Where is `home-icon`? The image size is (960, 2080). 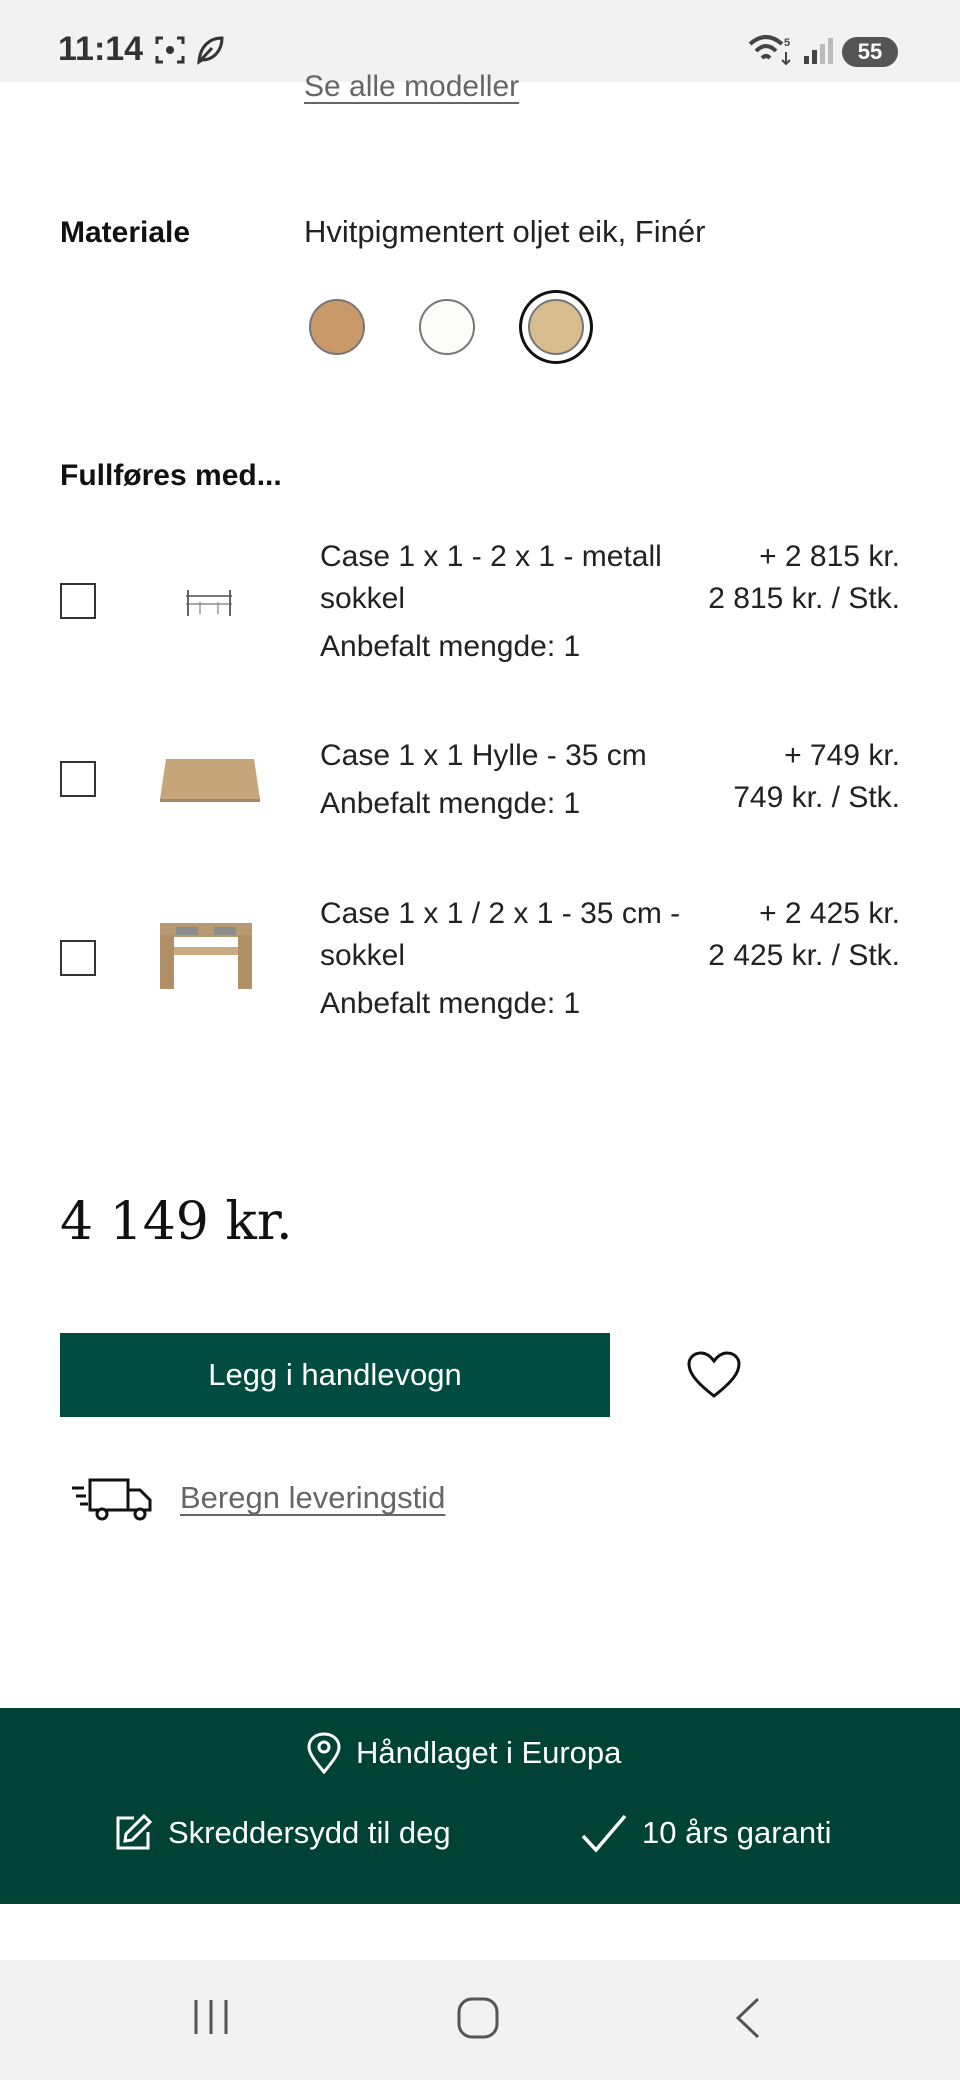
home-icon is located at coordinates (478, 2018).